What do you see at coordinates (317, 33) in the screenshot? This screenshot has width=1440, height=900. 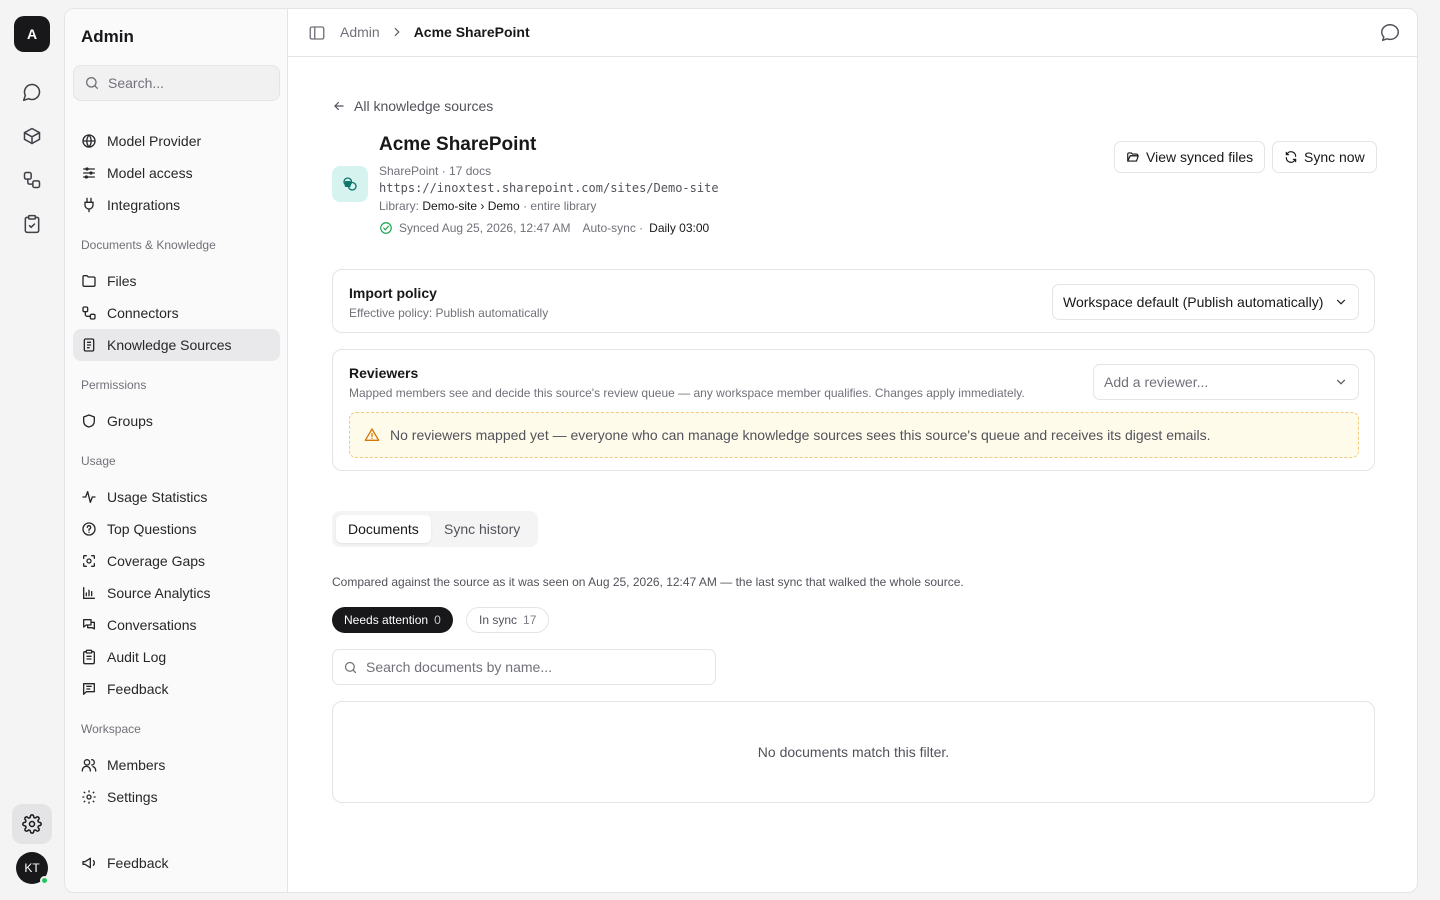 I see `sidebar-toggle-icon` at bounding box center [317, 33].